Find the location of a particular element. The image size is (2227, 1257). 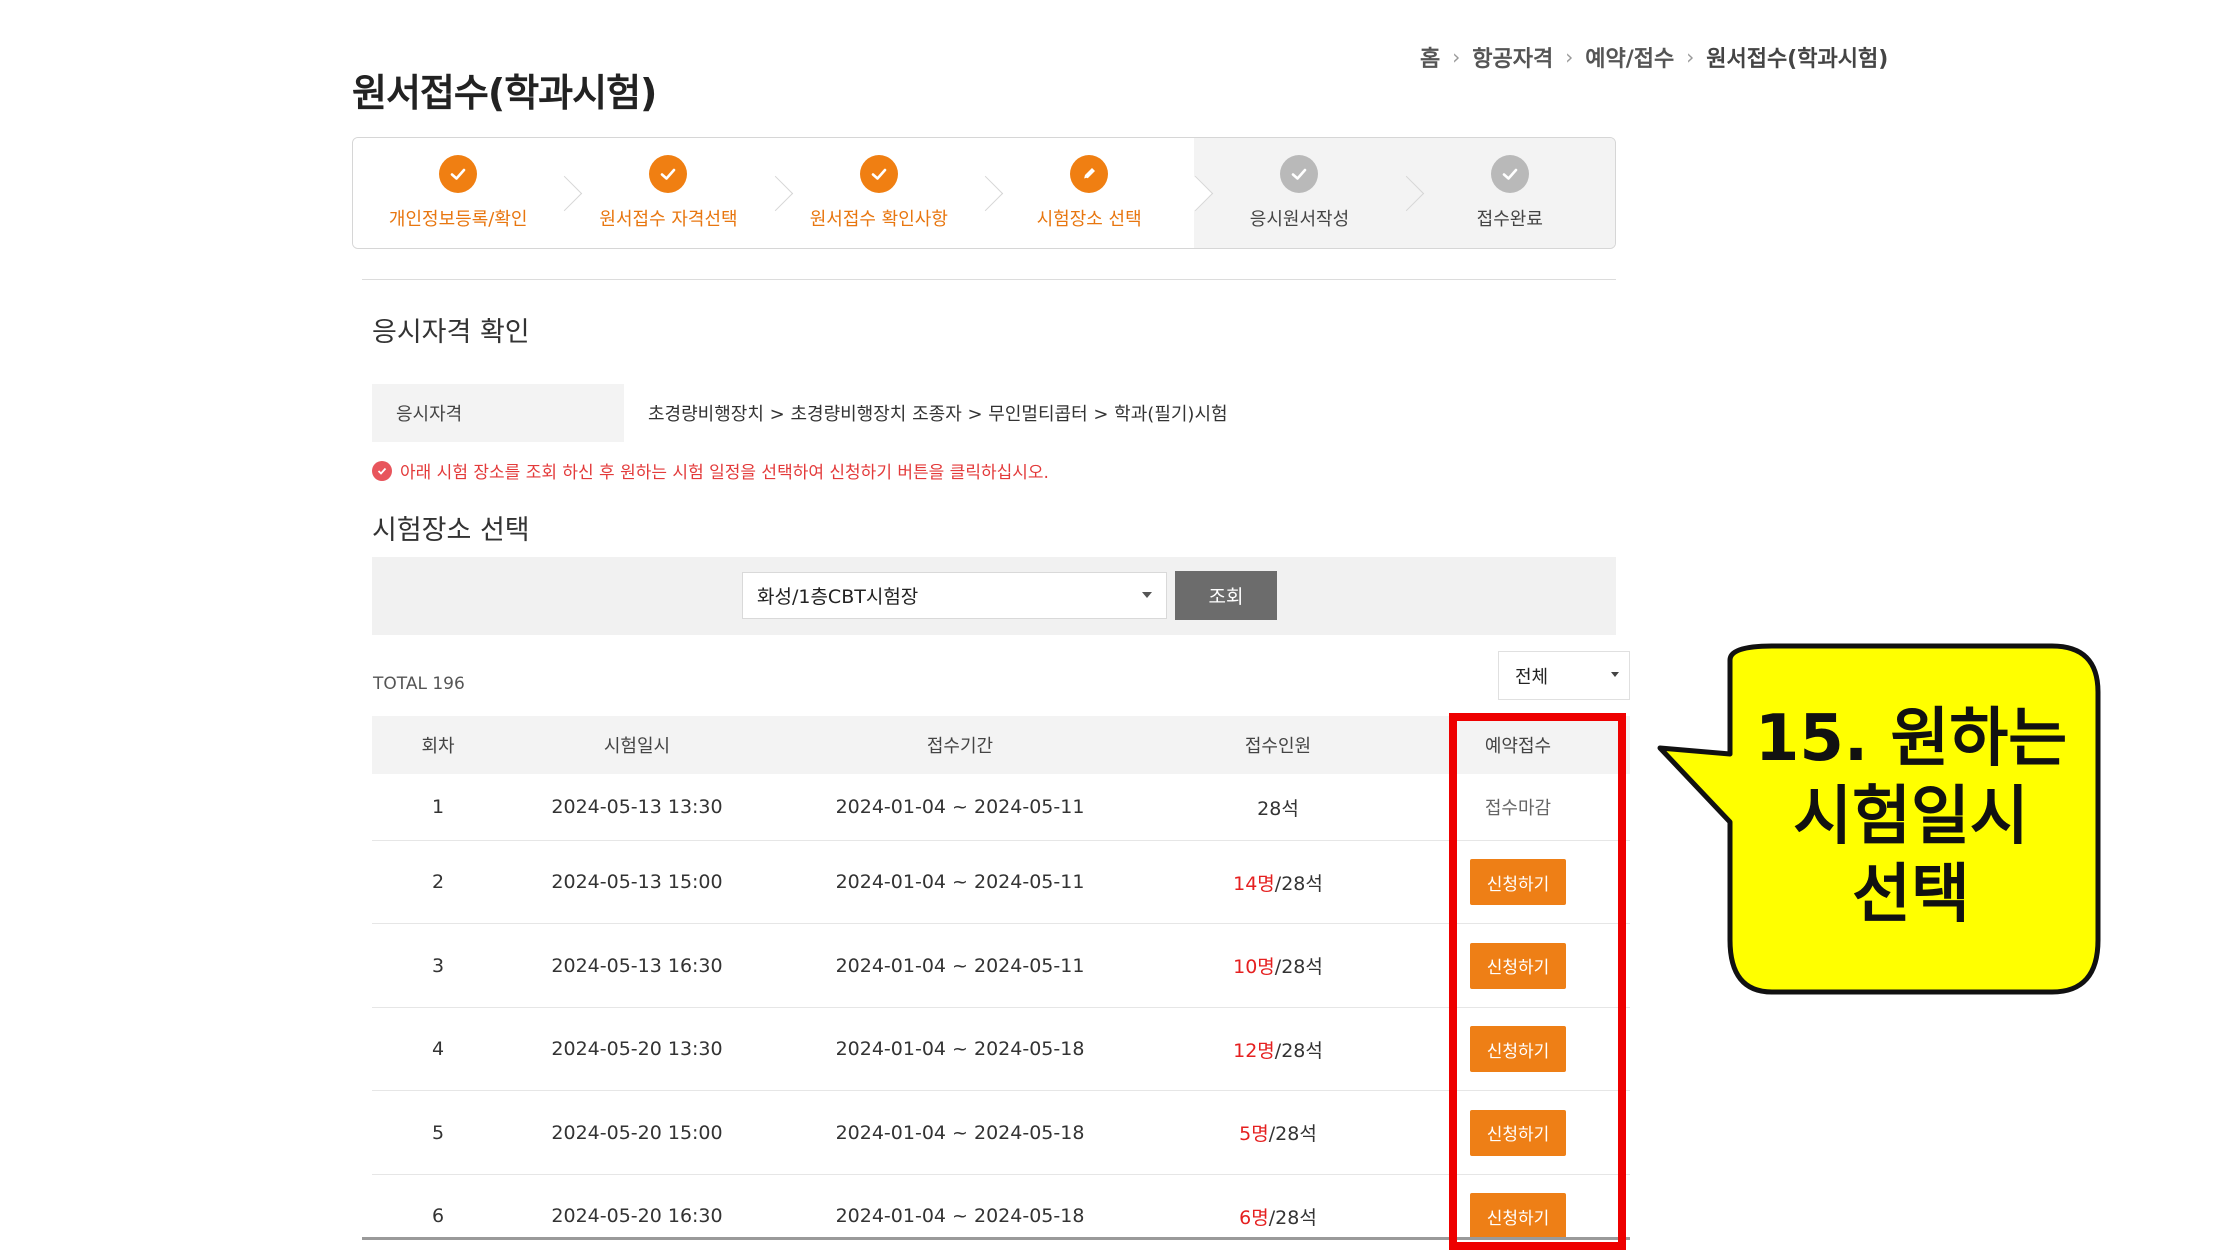

callout-line: 시험일시 is located at coordinates (1911, 817).